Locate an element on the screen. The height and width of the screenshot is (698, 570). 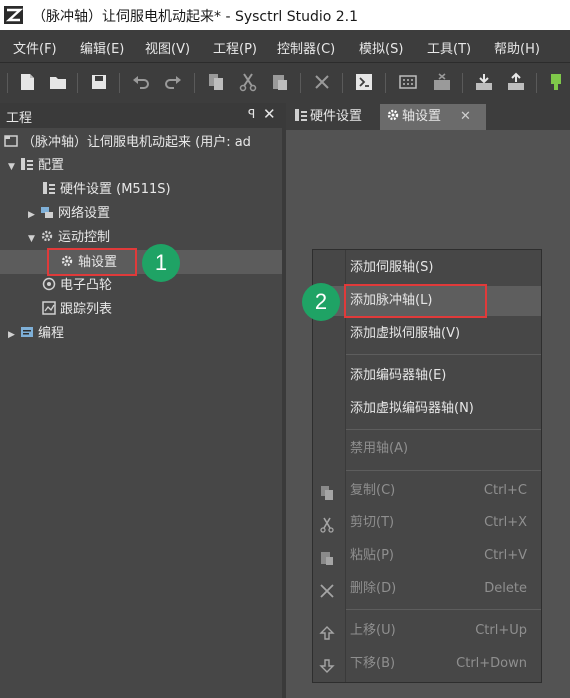
menu-item-label: 下移(B) is located at coordinates (373, 663).